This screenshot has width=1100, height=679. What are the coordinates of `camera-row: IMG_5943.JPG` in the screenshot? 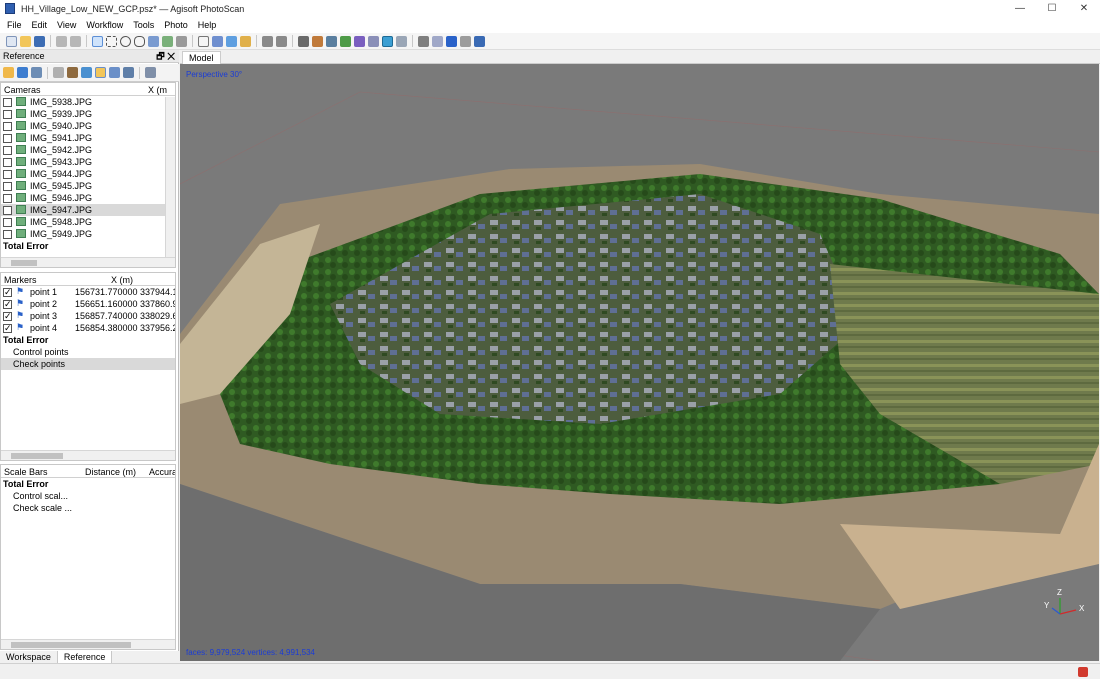 It's located at (88, 162).